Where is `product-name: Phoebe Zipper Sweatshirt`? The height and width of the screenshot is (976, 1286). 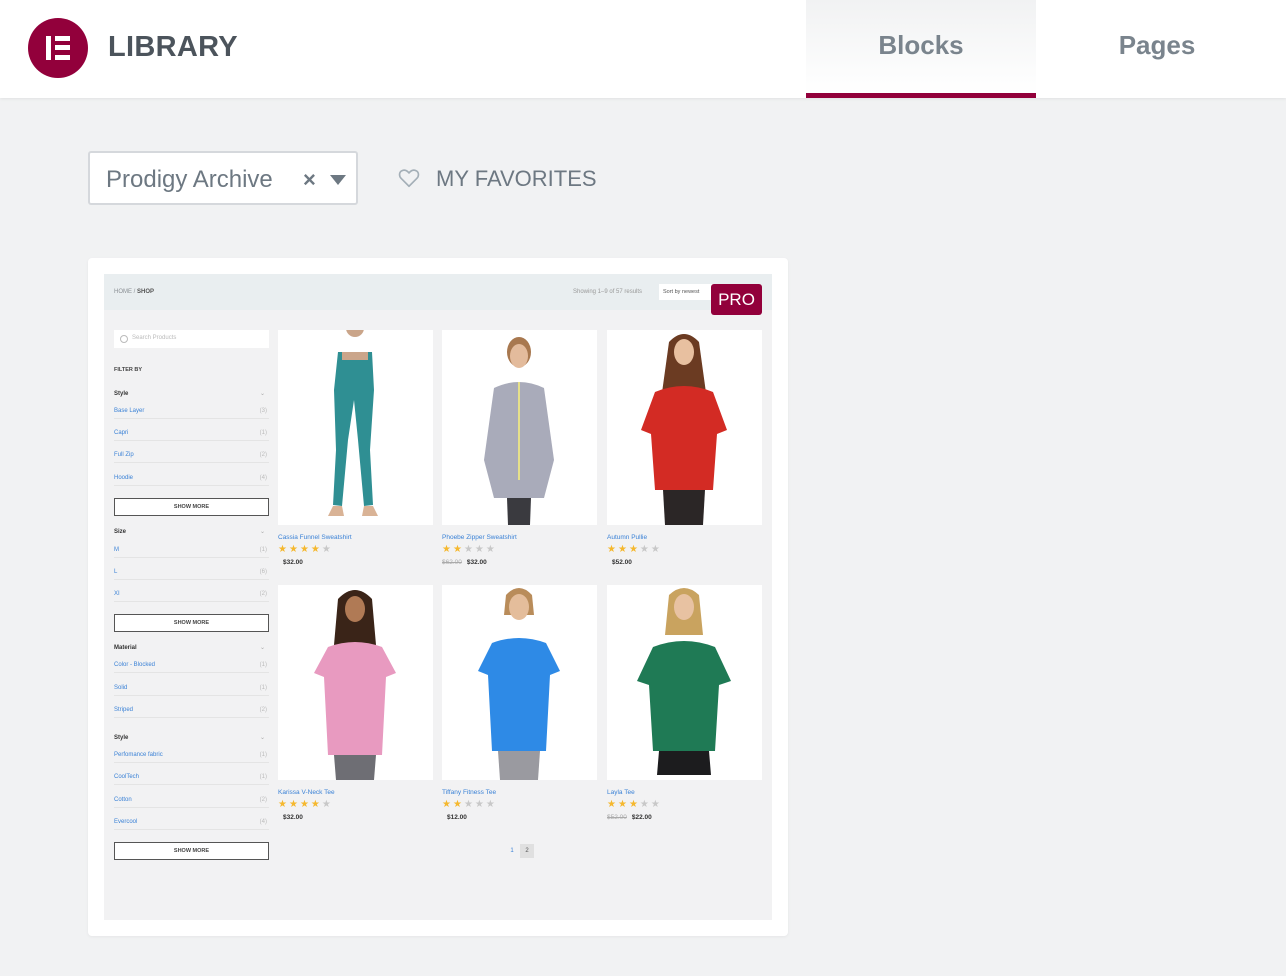
product-name: Phoebe Zipper Sweatshirt is located at coordinates (479, 537).